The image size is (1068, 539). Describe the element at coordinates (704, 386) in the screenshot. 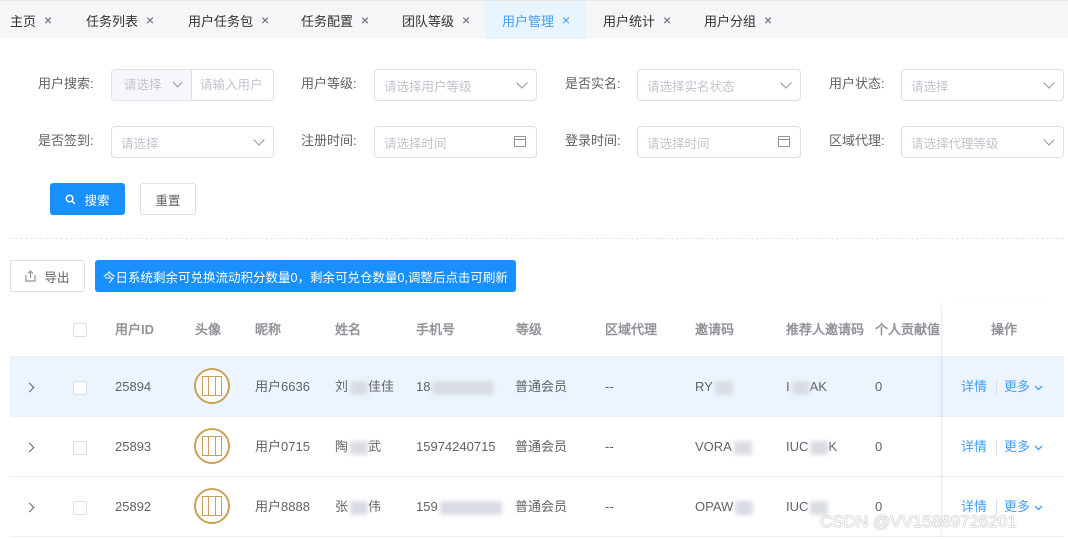

I see `invite-visible-part: RY` at that location.